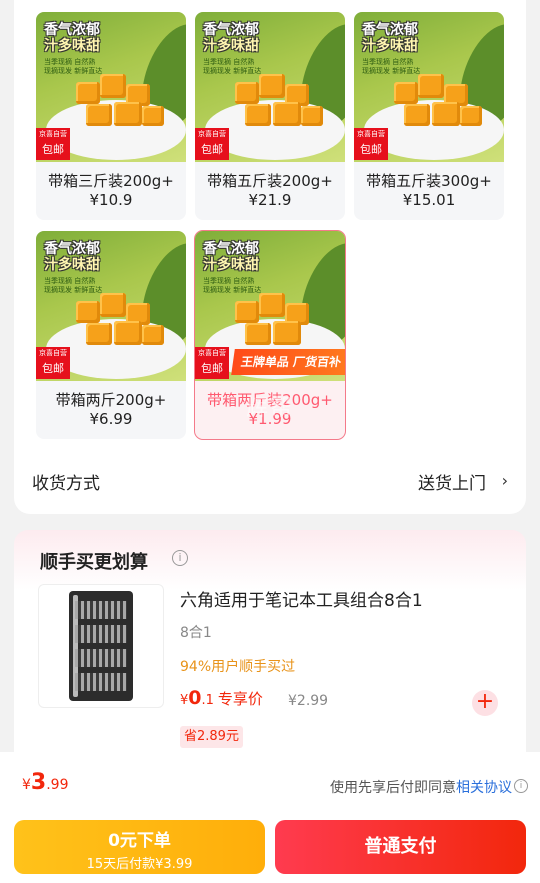  What do you see at coordinates (269, 408) in the screenshot?
I see `watermark: 辉帮` at bounding box center [269, 408].